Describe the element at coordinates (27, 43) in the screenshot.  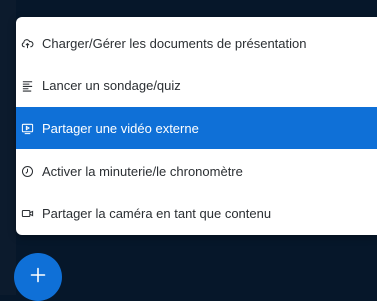
I see `cloud-upload-icon` at that location.